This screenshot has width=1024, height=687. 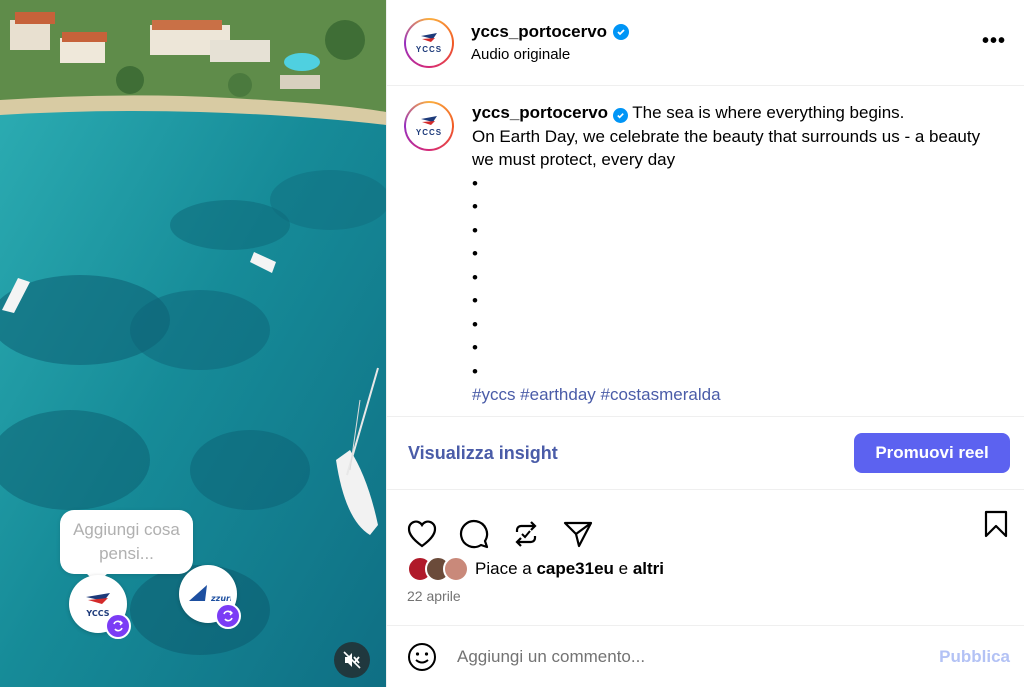 What do you see at coordinates (539, 32) in the screenshot?
I see `author-username: yccs_portocervo` at bounding box center [539, 32].